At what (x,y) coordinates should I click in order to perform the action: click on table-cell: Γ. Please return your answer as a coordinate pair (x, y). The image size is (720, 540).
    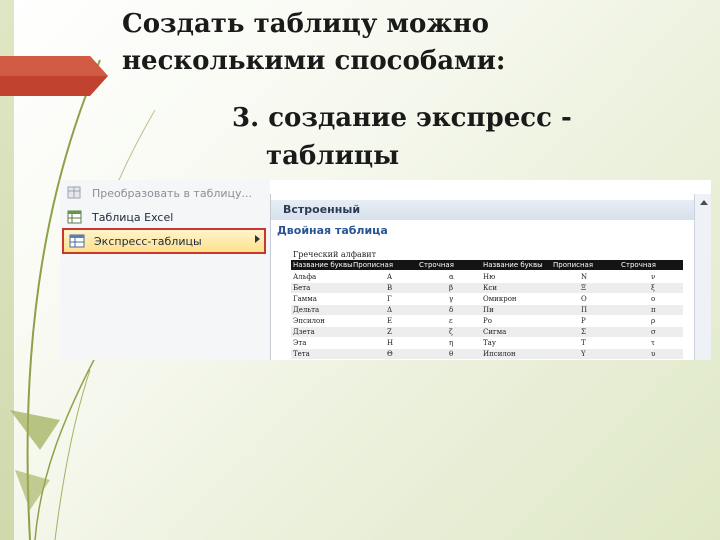
    Looking at the image, I should click on (389, 299).